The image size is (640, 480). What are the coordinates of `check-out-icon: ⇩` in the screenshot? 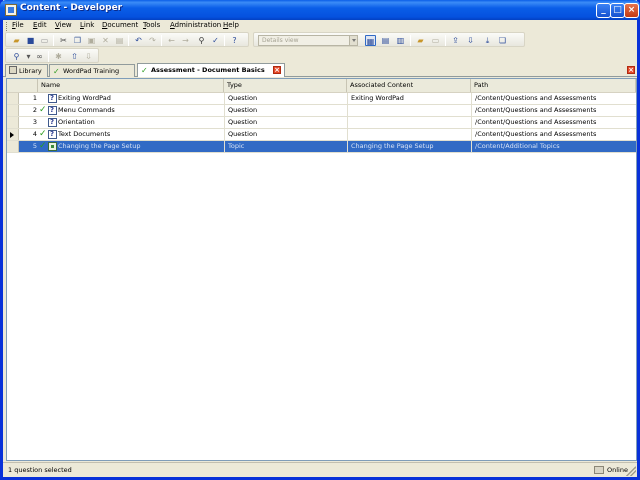 It's located at (470, 40).